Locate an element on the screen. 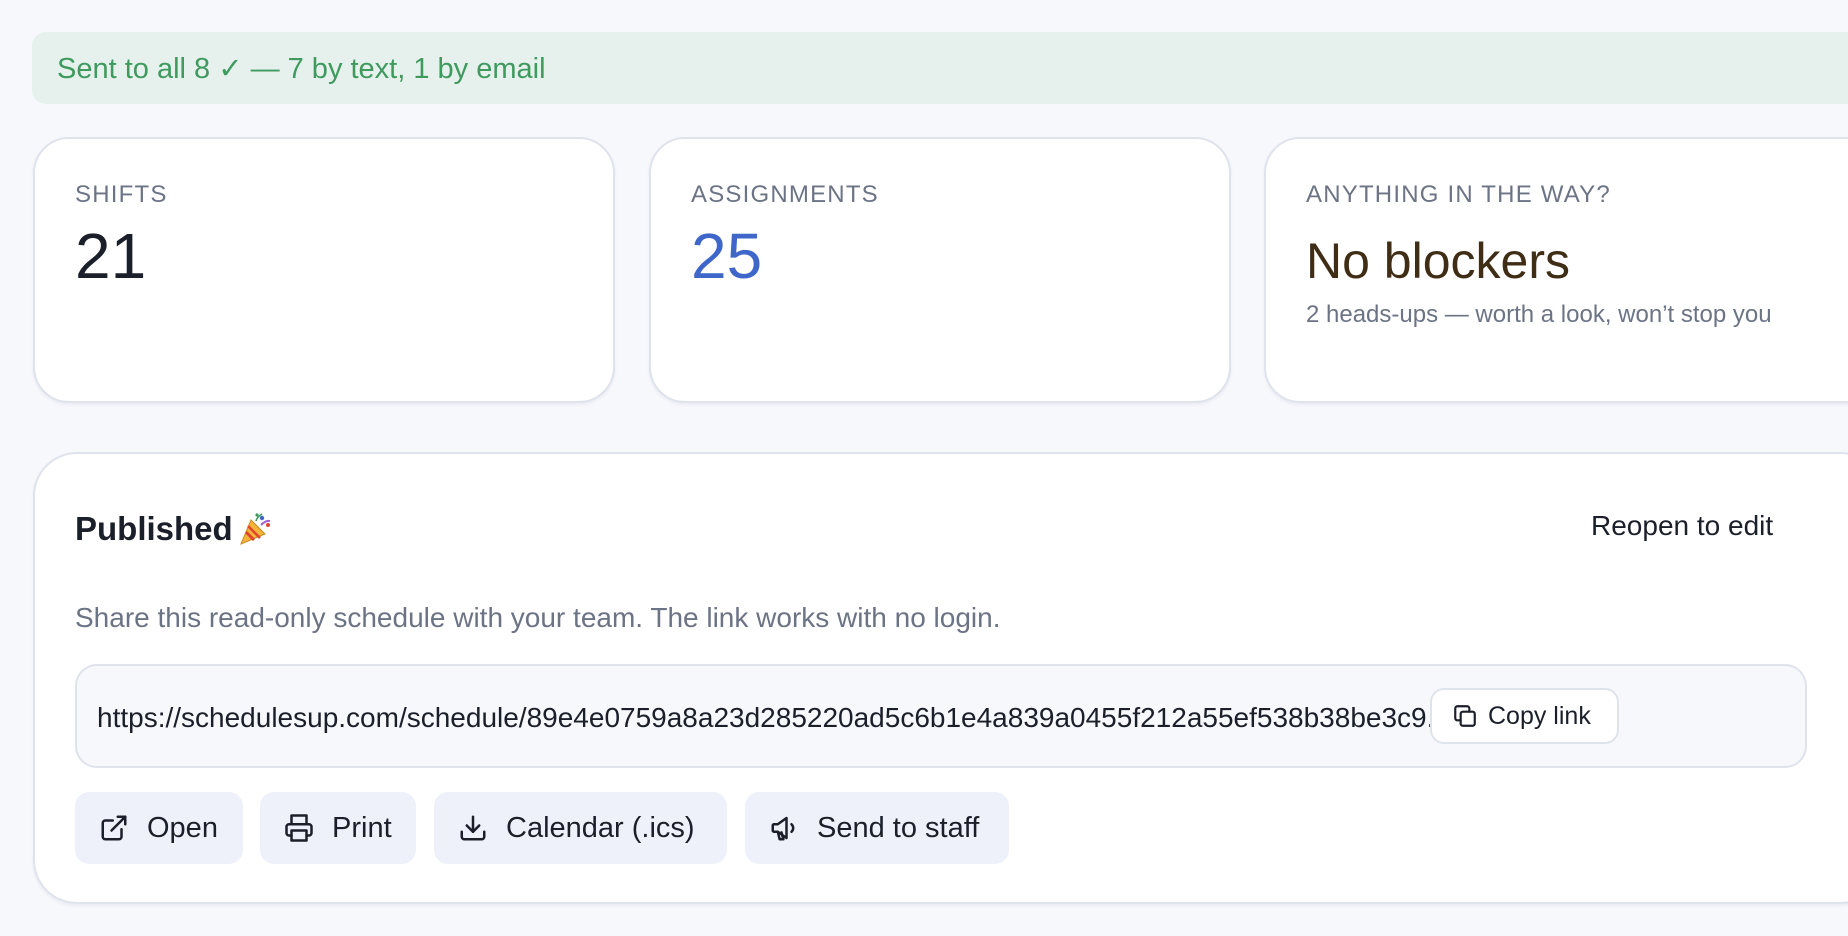  sent-status-text: Sent to all 8 ✓ — 7 by text, 1 by email is located at coordinates (301, 68).